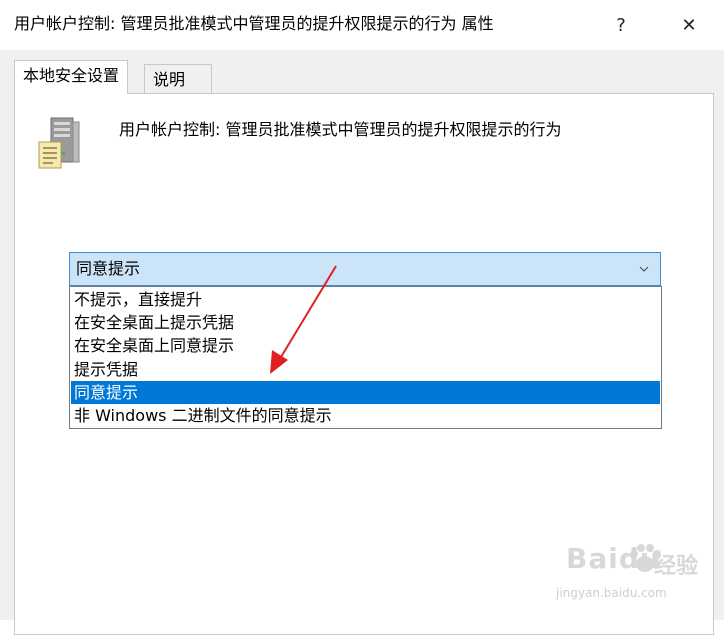 This screenshot has height=635, width=724. I want to click on combo-selected-value: 同意提示, so click(108, 268).